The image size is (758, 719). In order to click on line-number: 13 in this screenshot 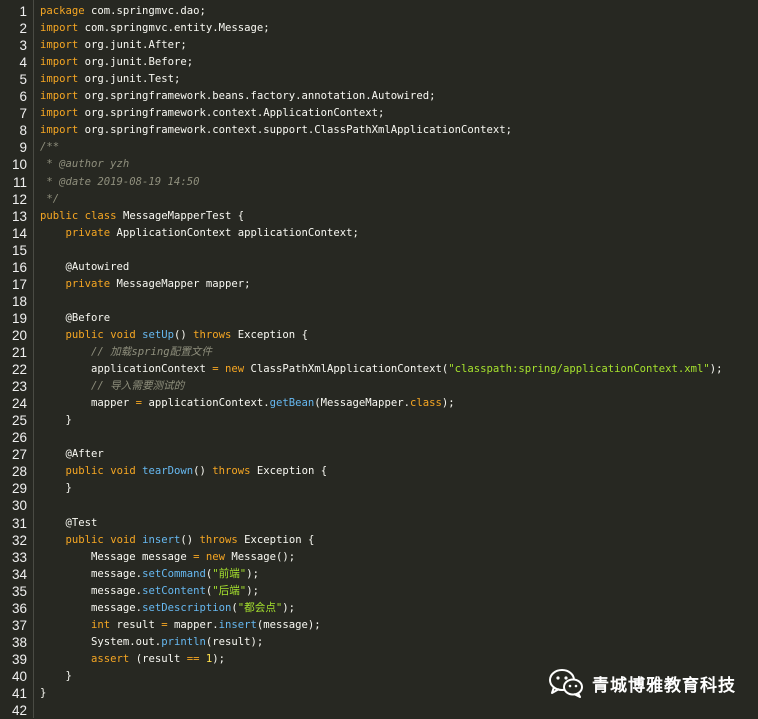, I will do `click(19, 216)`.